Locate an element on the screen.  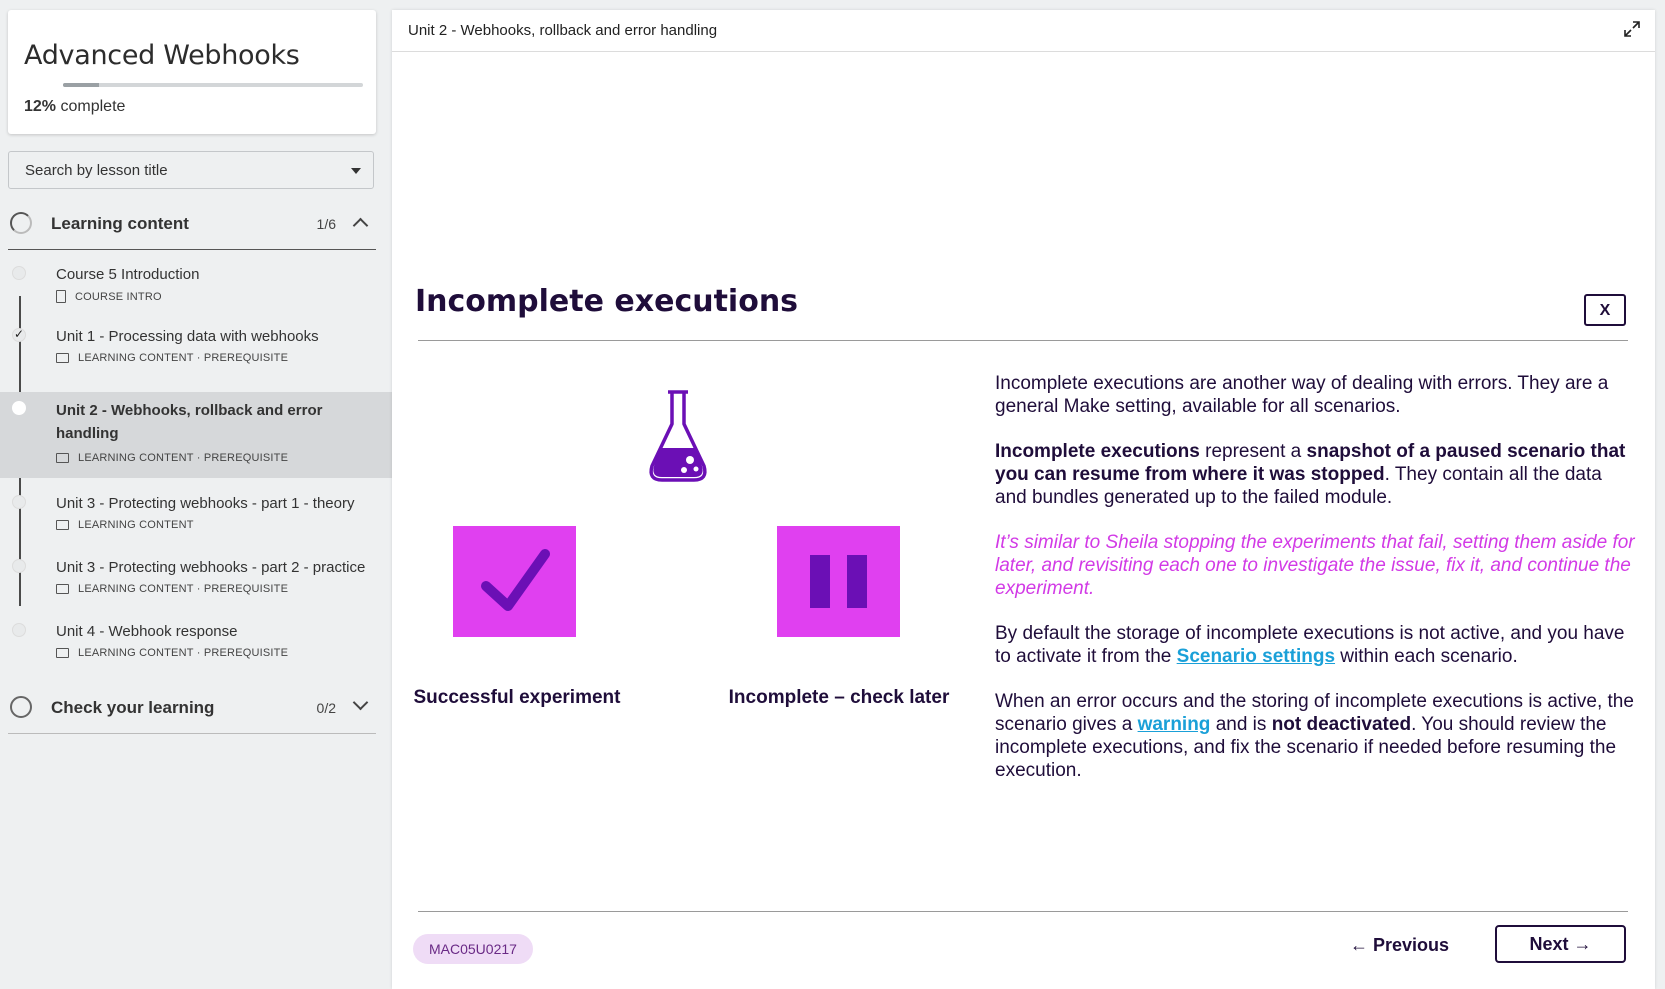
section-count: 0/2 is located at coordinates (326, 708).